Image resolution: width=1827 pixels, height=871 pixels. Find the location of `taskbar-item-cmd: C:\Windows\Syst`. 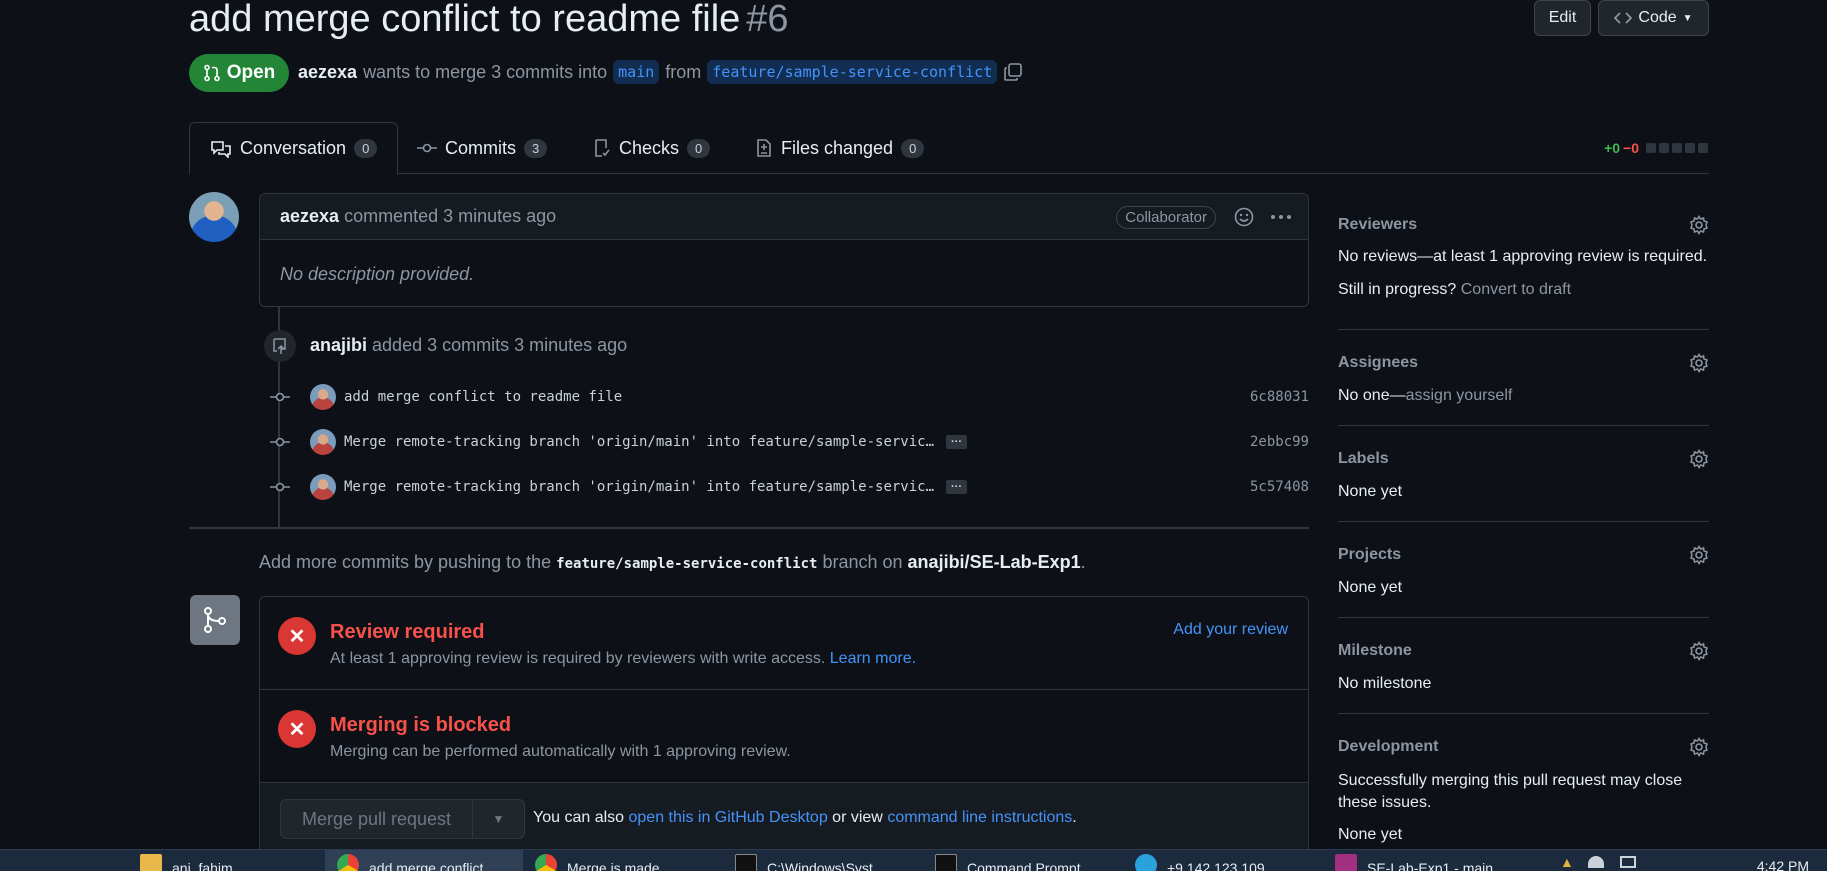

taskbar-item-cmd: C:\Windows\Syst is located at coordinates (830, 860).